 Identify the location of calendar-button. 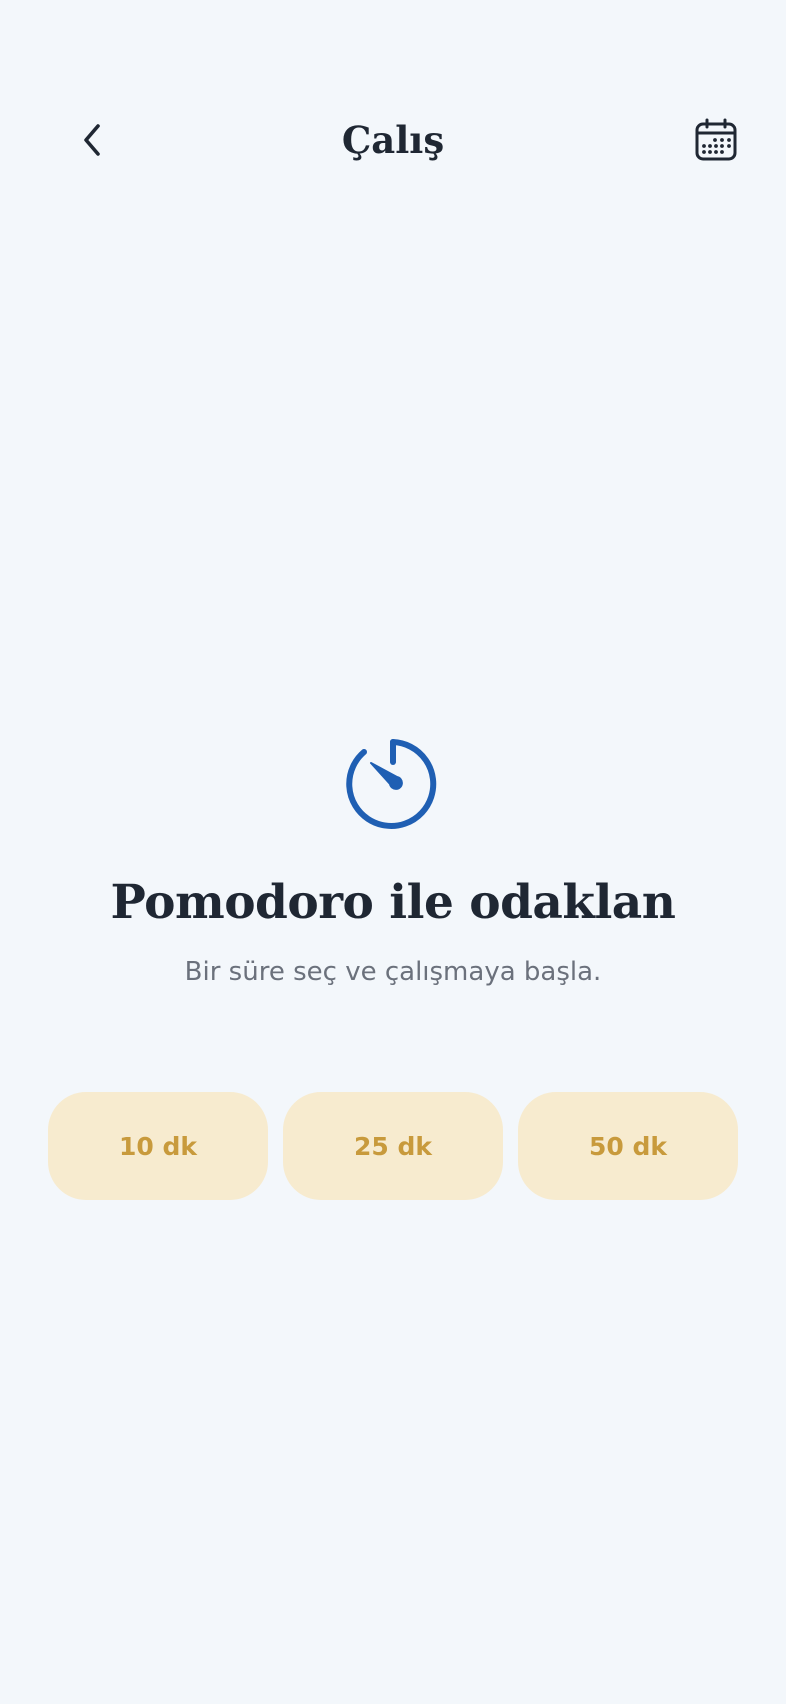
(716, 140).